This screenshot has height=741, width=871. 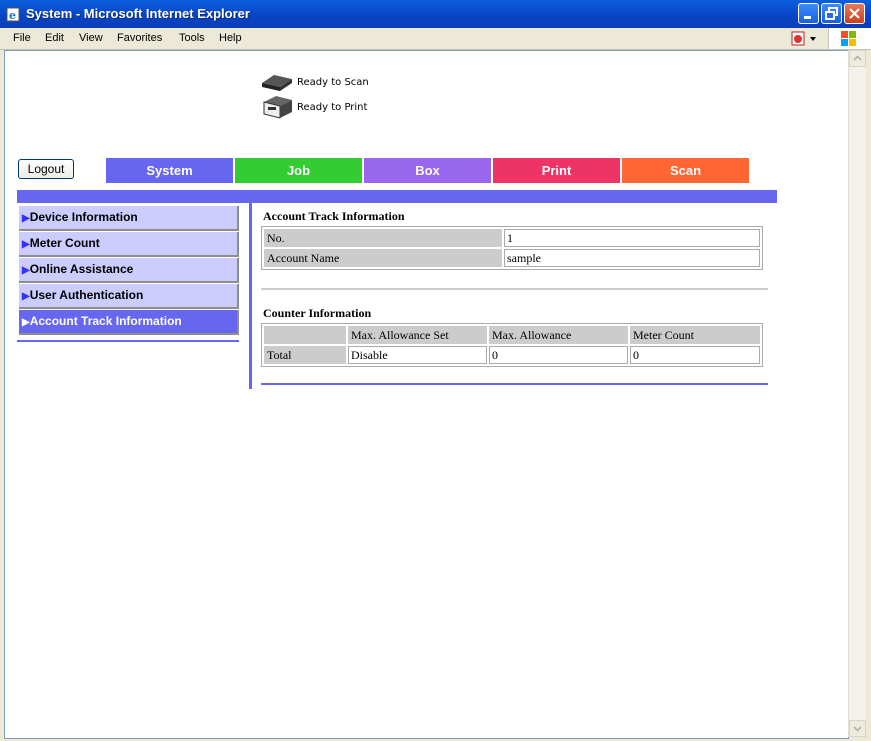 I want to click on restore-icon, so click(x=831, y=13).